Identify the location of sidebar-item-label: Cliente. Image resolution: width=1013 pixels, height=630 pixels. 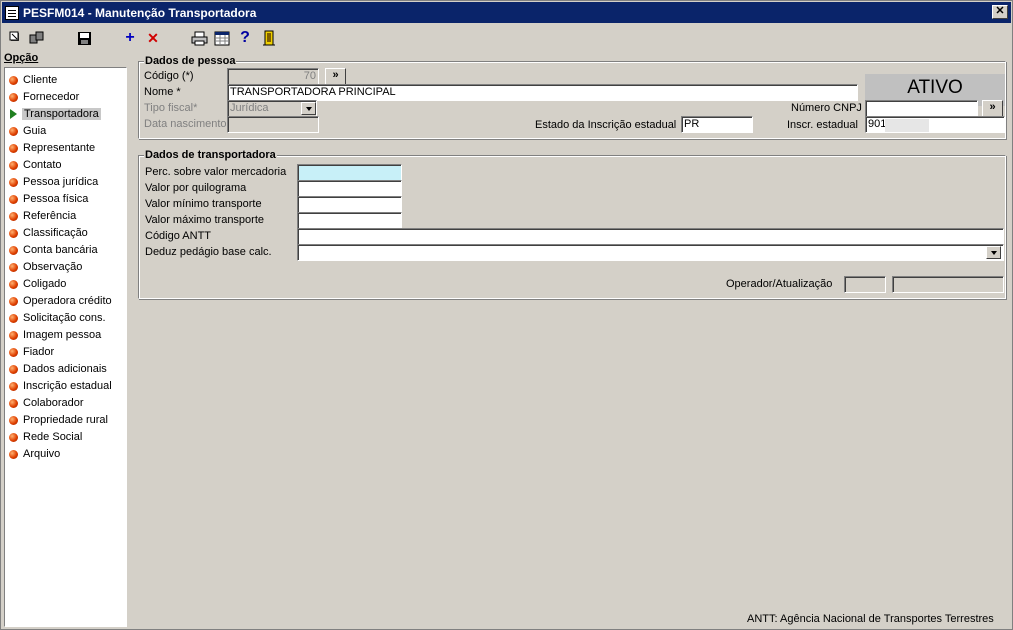
(40, 80).